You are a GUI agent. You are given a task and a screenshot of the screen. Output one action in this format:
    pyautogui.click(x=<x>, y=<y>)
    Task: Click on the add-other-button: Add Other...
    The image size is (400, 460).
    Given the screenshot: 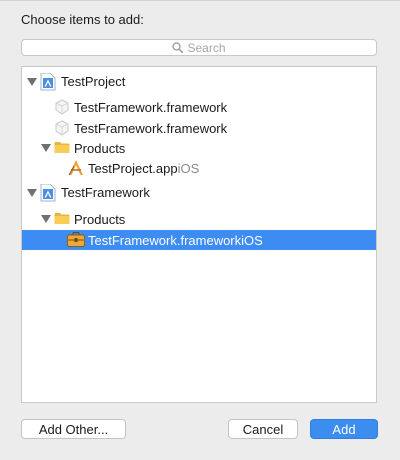 What is the action you would take?
    pyautogui.click(x=73, y=429)
    